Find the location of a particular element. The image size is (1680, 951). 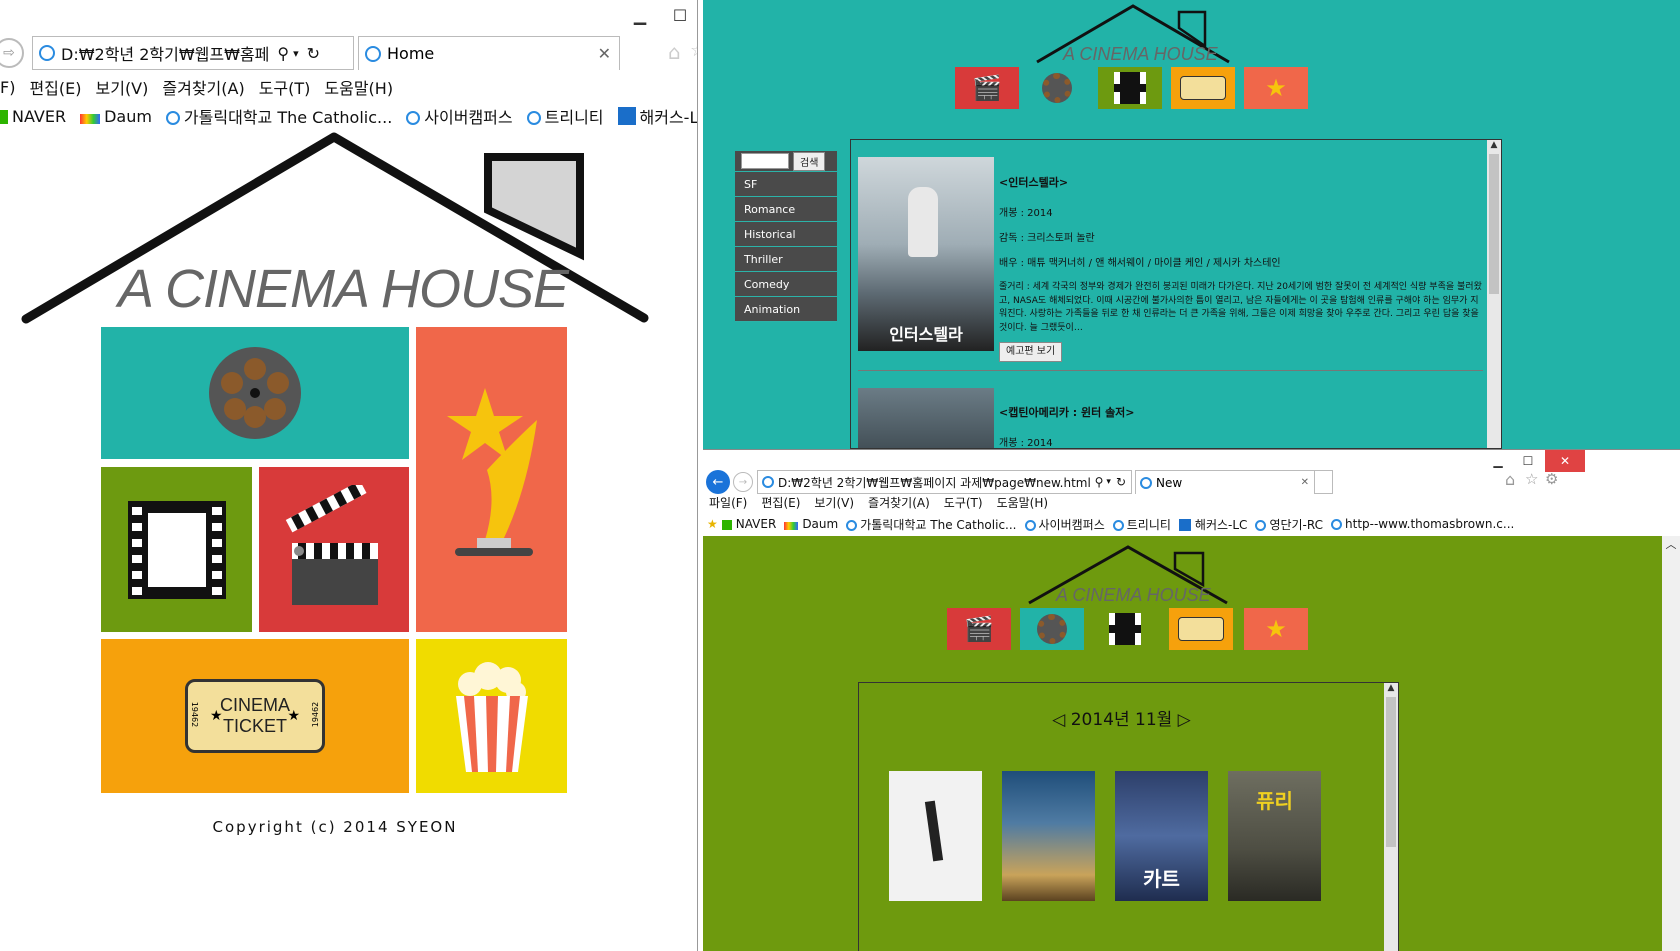

fav-youngdangi: 영단기-RC is located at coordinates (1289, 524).